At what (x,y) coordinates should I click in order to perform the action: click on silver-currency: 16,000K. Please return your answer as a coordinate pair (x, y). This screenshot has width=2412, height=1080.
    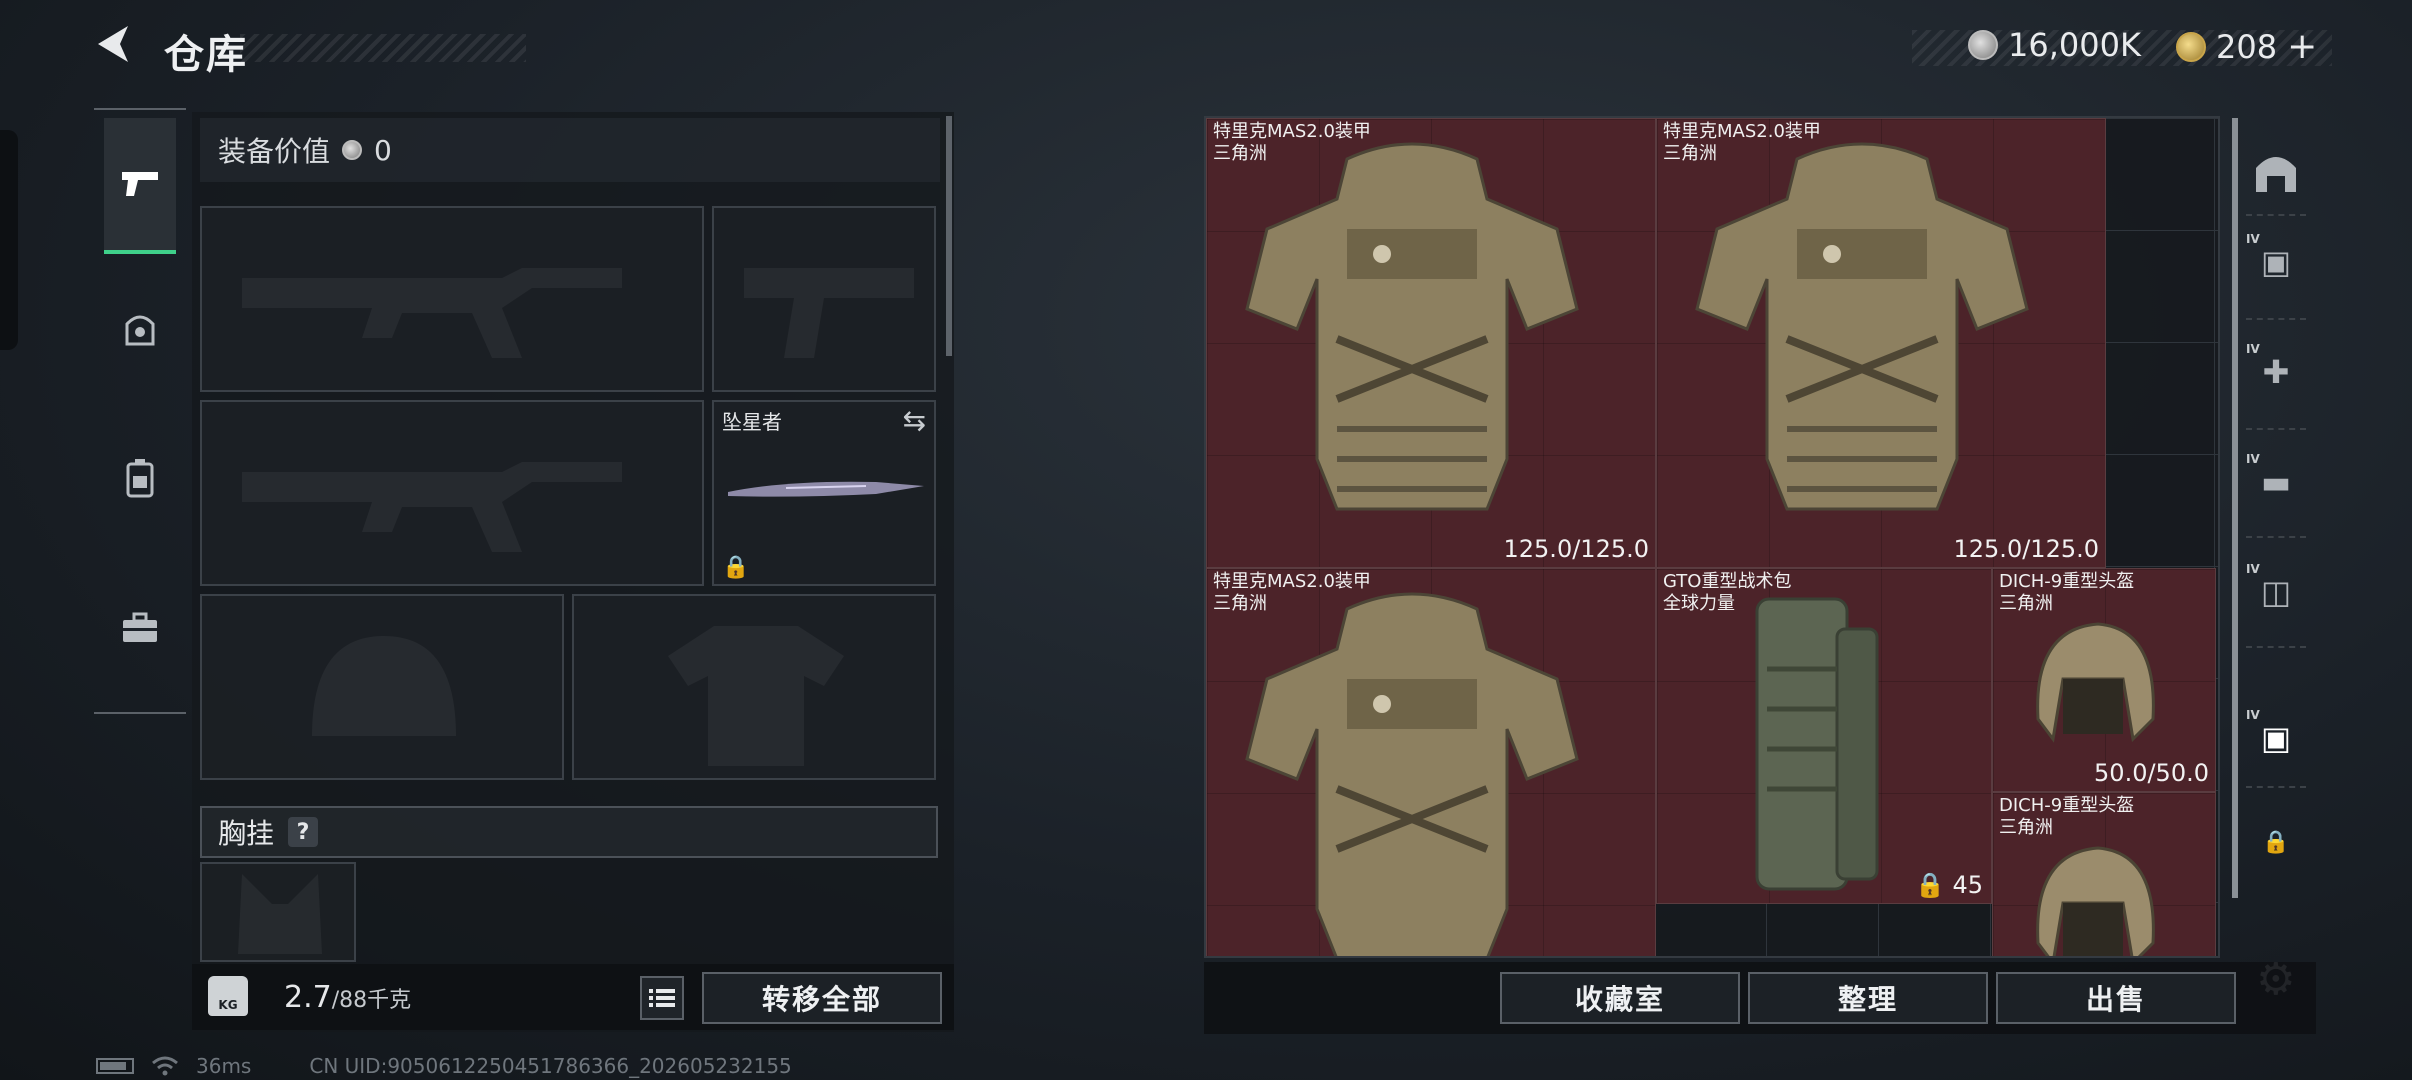
    Looking at the image, I should click on (2054, 45).